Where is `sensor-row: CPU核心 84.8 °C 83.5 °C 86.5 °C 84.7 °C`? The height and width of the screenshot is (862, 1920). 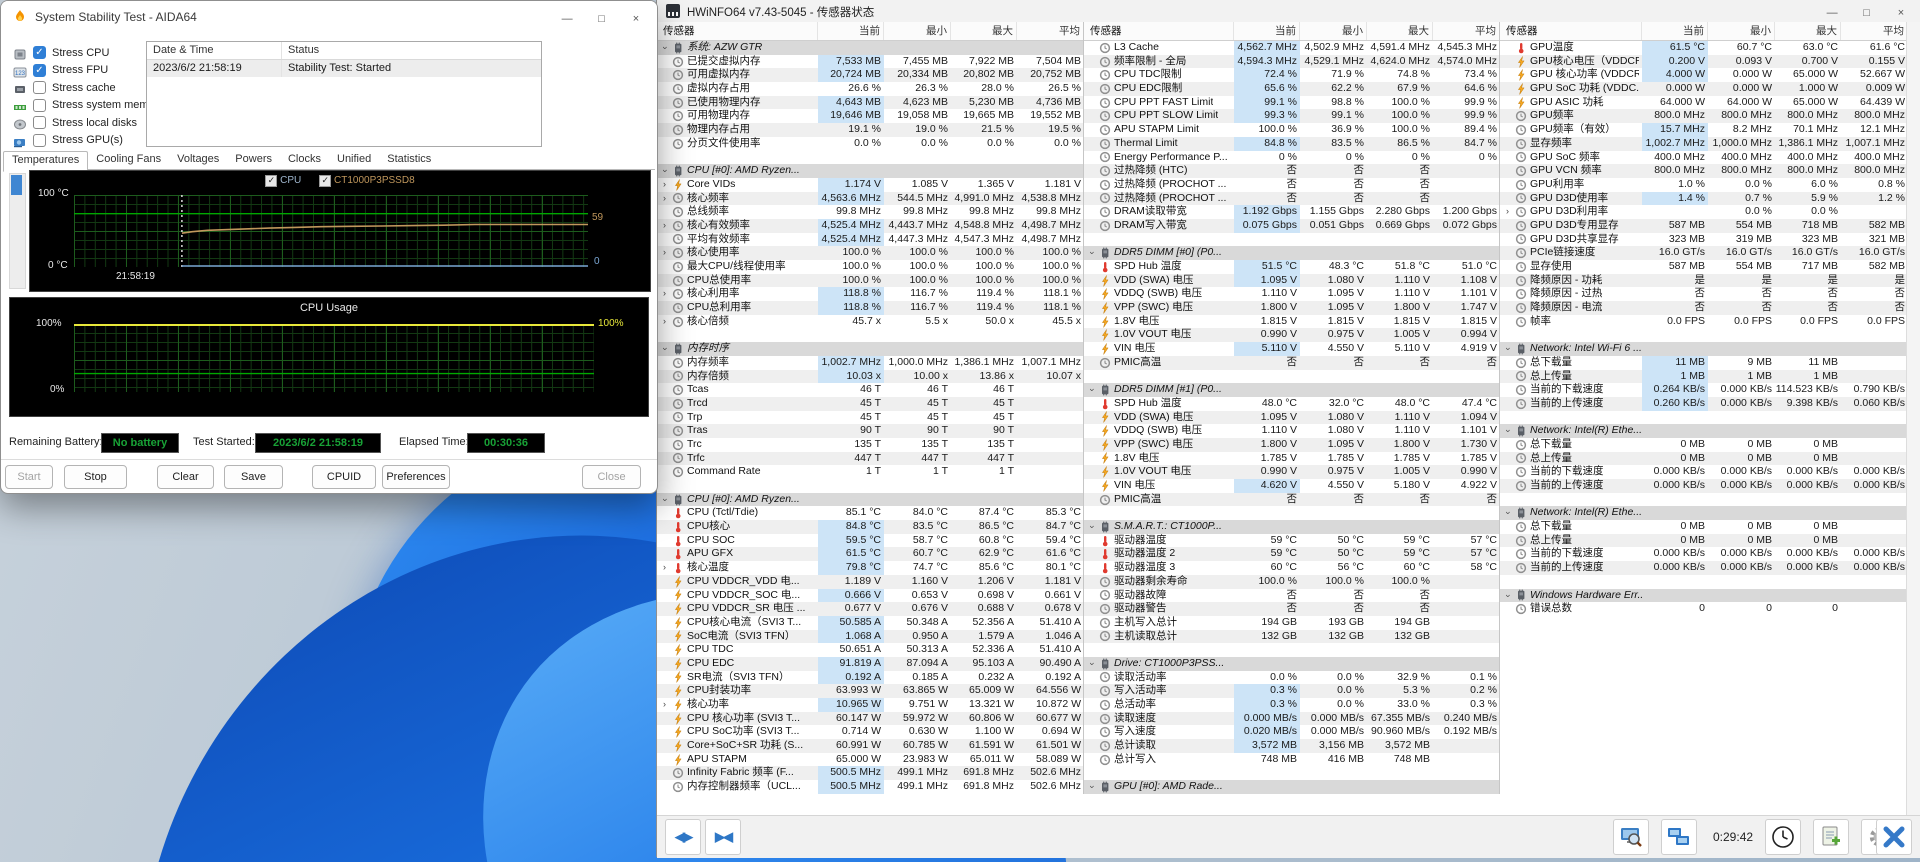
sensor-row: CPU核心 84.8 °C 83.5 °C 86.5 °C 84.7 °C is located at coordinates (870, 527).